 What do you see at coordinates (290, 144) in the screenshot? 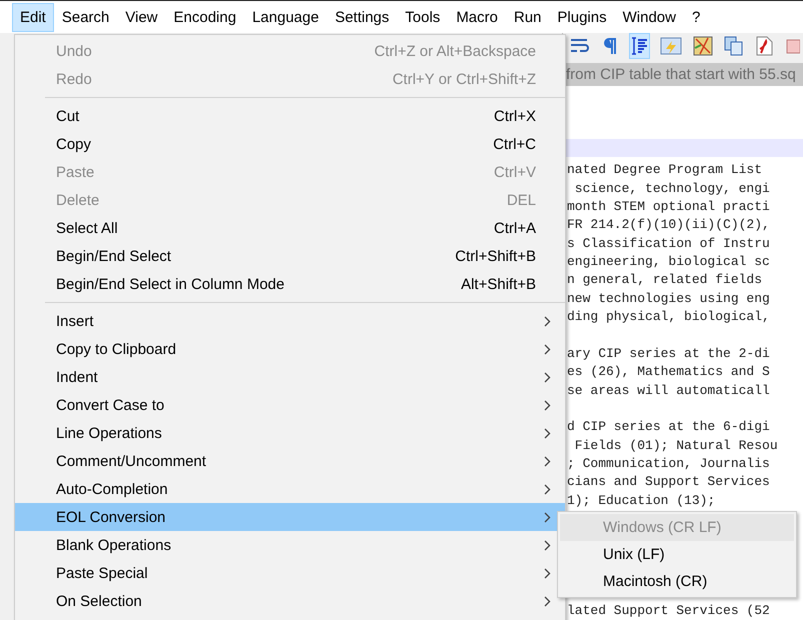
I see `menu-item: Copy Ctrl+C` at bounding box center [290, 144].